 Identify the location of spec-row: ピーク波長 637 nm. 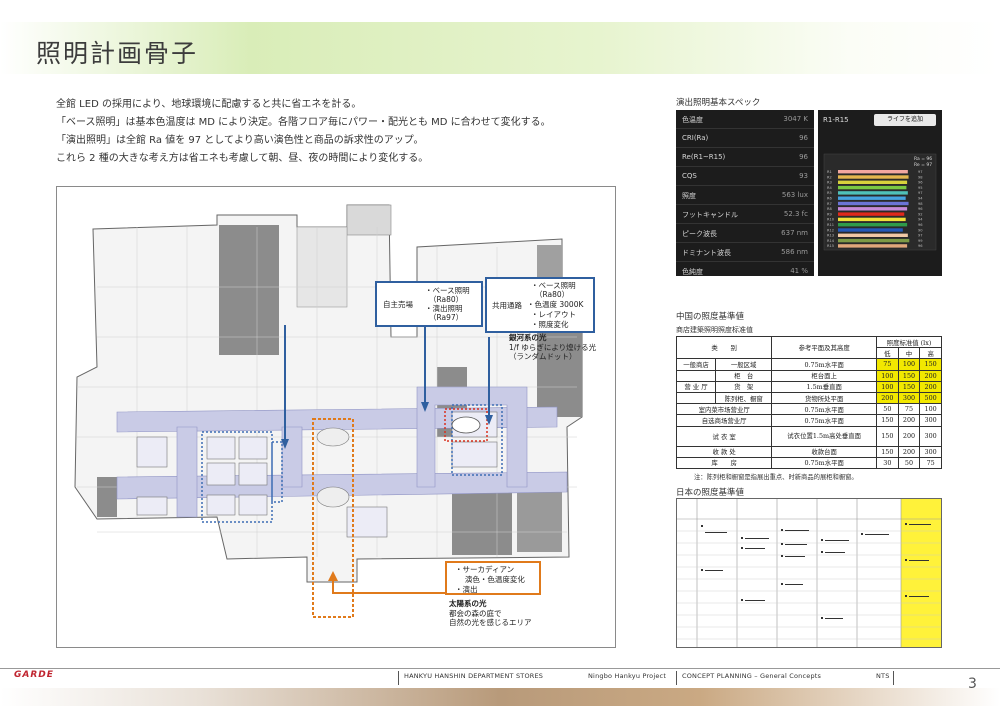
(745, 233).